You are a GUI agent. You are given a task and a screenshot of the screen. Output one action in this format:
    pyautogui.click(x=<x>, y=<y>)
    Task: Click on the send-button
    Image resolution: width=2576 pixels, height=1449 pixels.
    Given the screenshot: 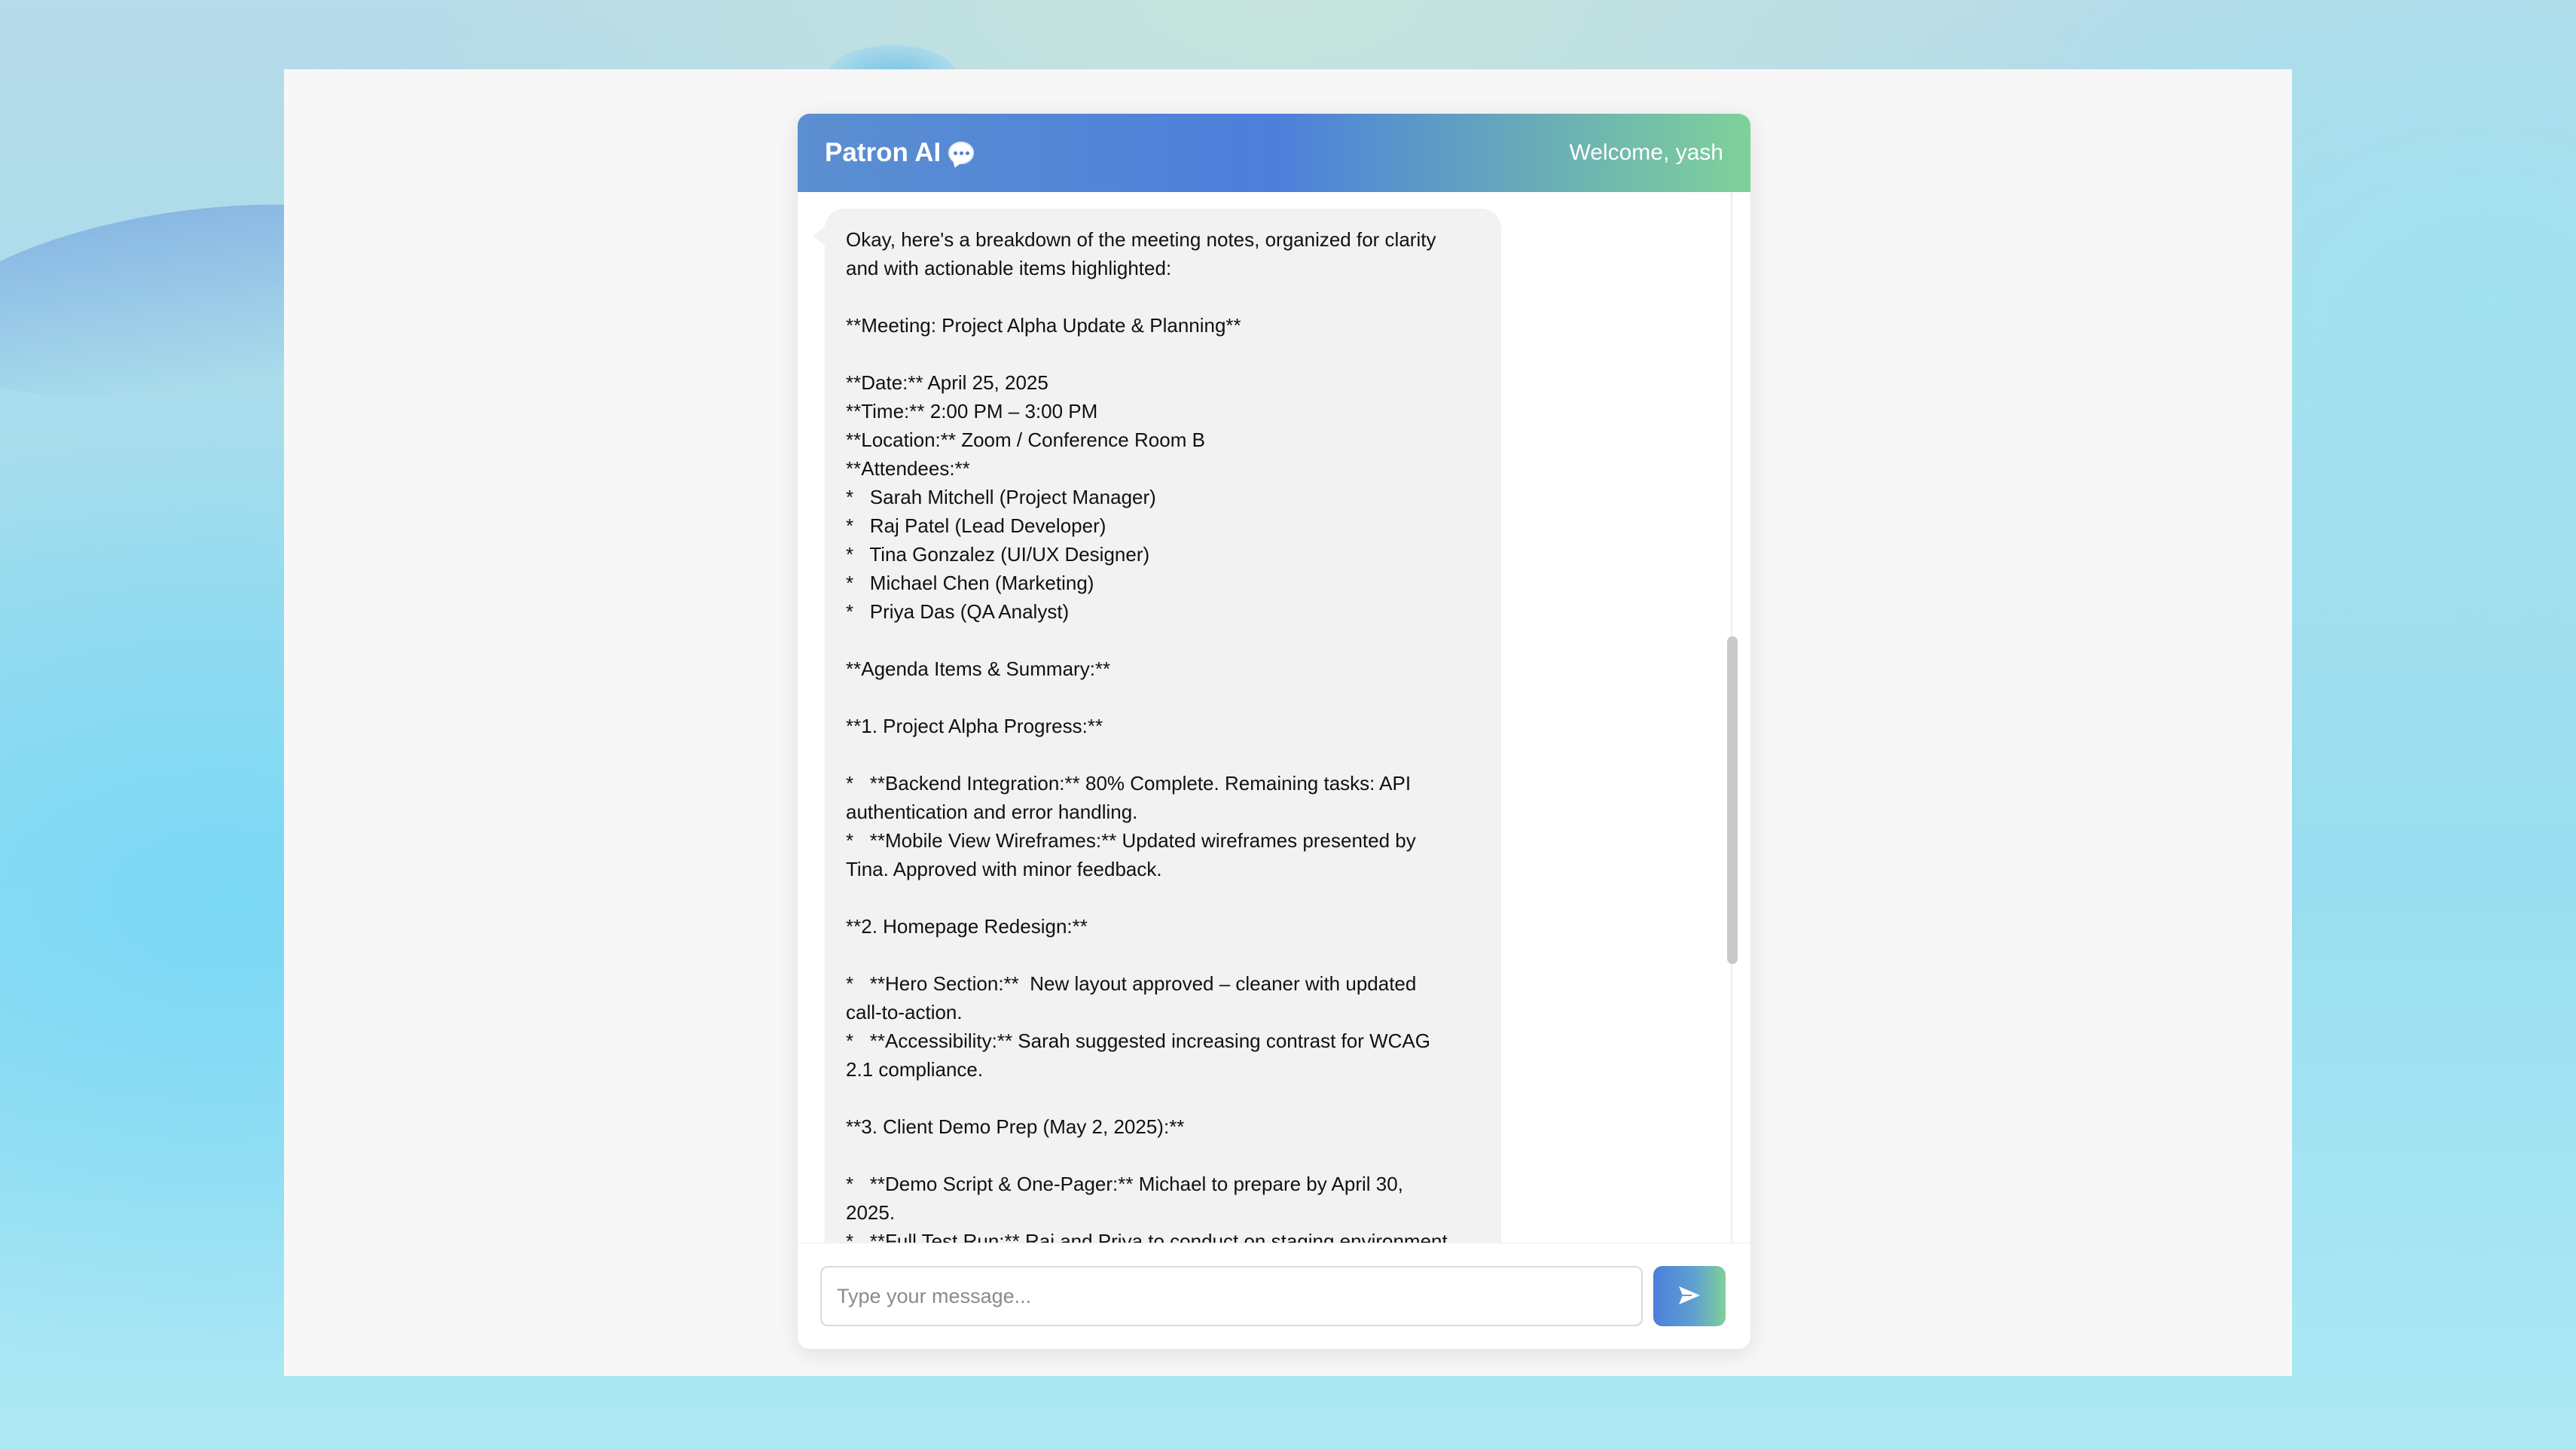 What is the action you would take?
    pyautogui.click(x=1689, y=1296)
    